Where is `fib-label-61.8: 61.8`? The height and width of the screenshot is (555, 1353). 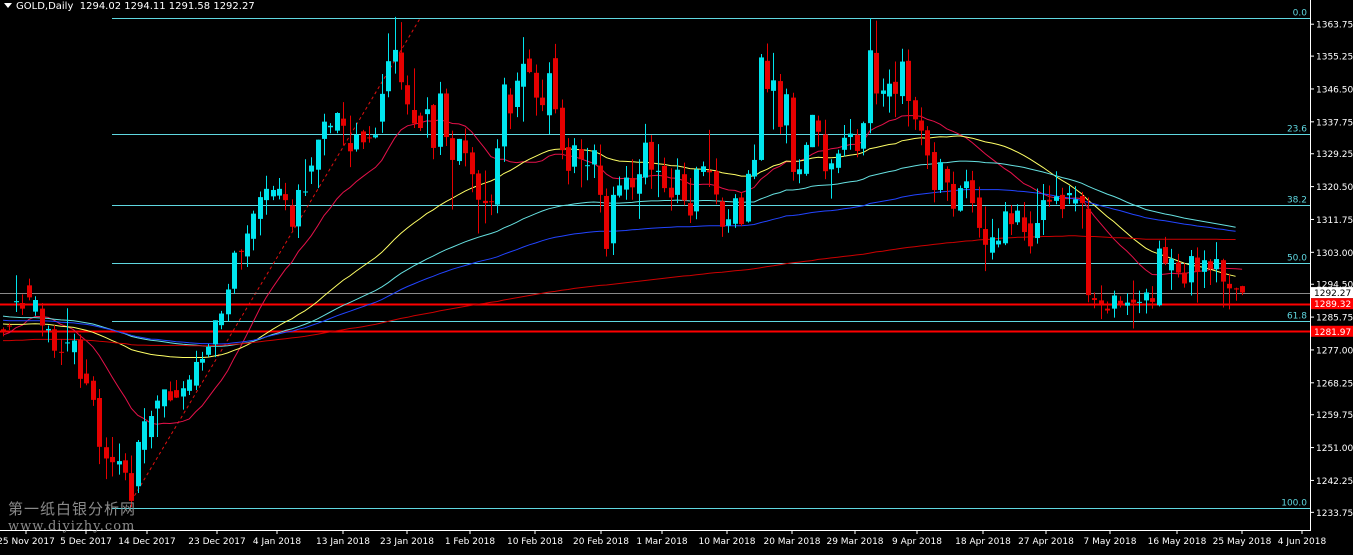
fib-label-61.8: 61.8 is located at coordinates (1297, 317).